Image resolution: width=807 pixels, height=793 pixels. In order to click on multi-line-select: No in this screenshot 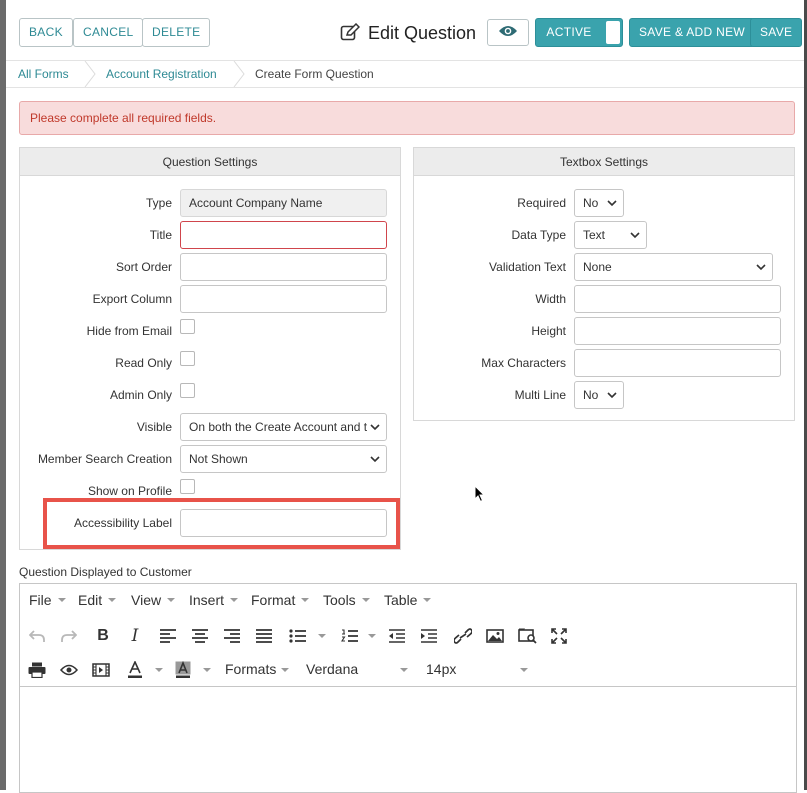, I will do `click(599, 395)`.